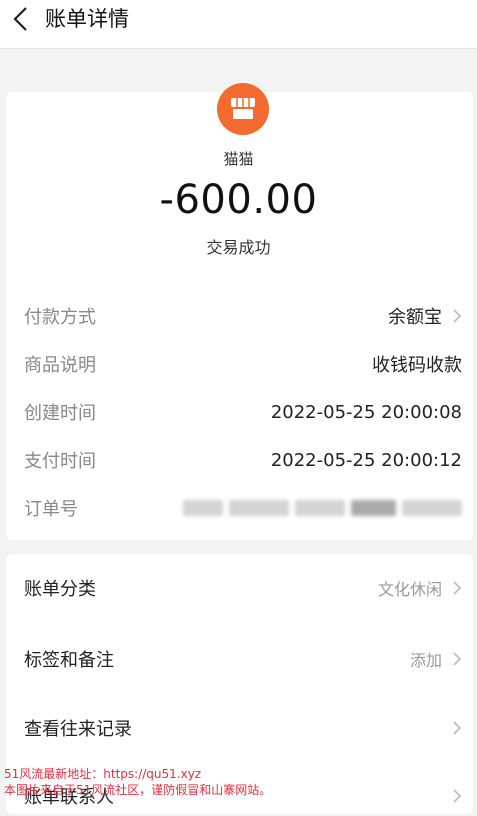 The height and width of the screenshot is (816, 477). What do you see at coordinates (243, 316) in the screenshot?
I see `payment-method-row: 付款方式 余额宝` at bounding box center [243, 316].